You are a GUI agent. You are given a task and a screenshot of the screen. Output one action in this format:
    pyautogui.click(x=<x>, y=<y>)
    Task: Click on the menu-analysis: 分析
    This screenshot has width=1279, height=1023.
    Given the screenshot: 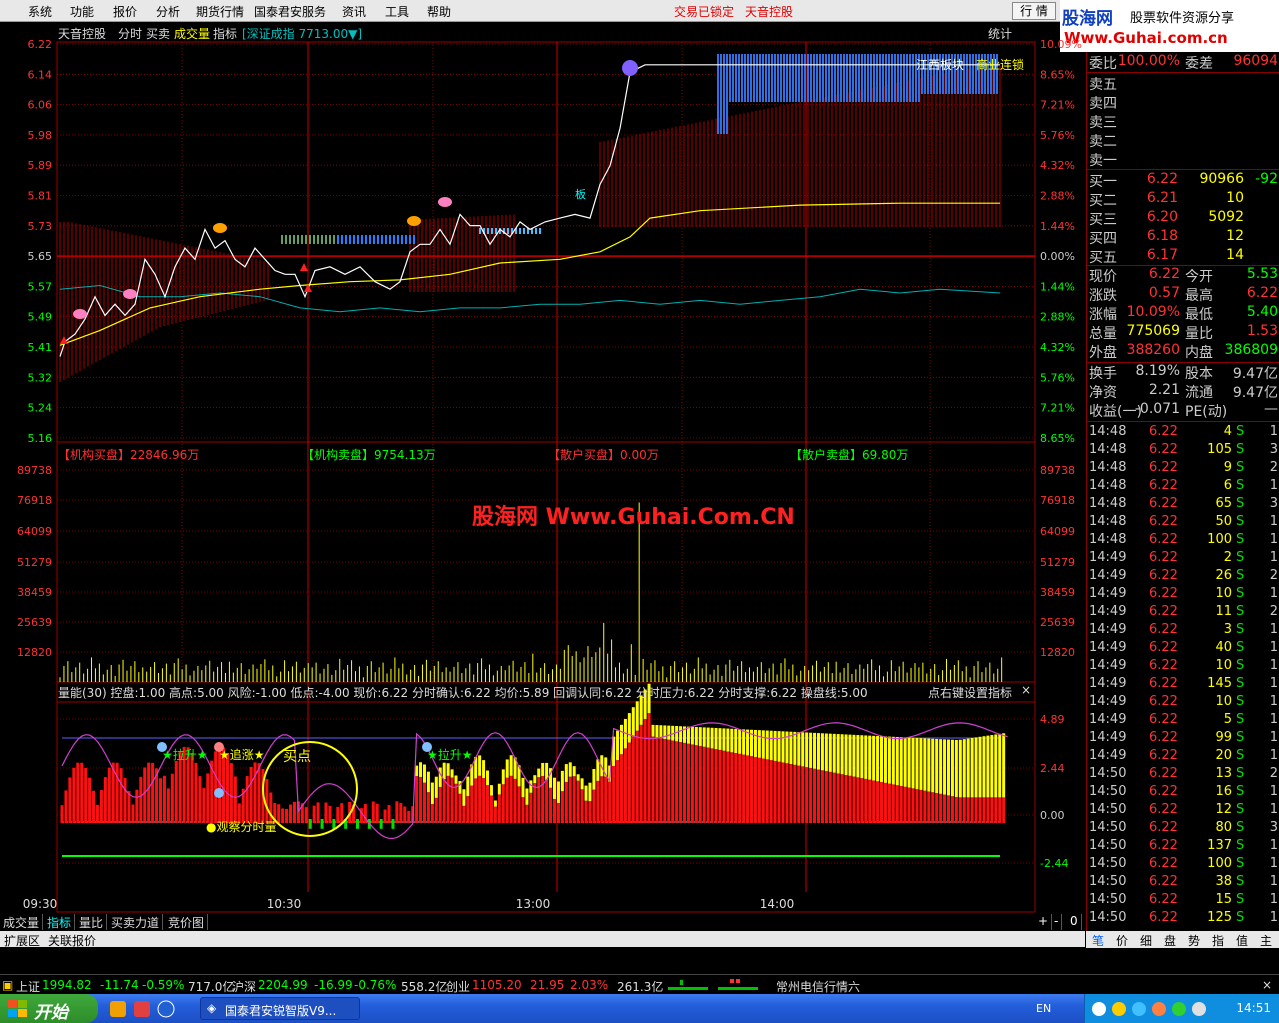 What is the action you would take?
    pyautogui.click(x=168, y=11)
    